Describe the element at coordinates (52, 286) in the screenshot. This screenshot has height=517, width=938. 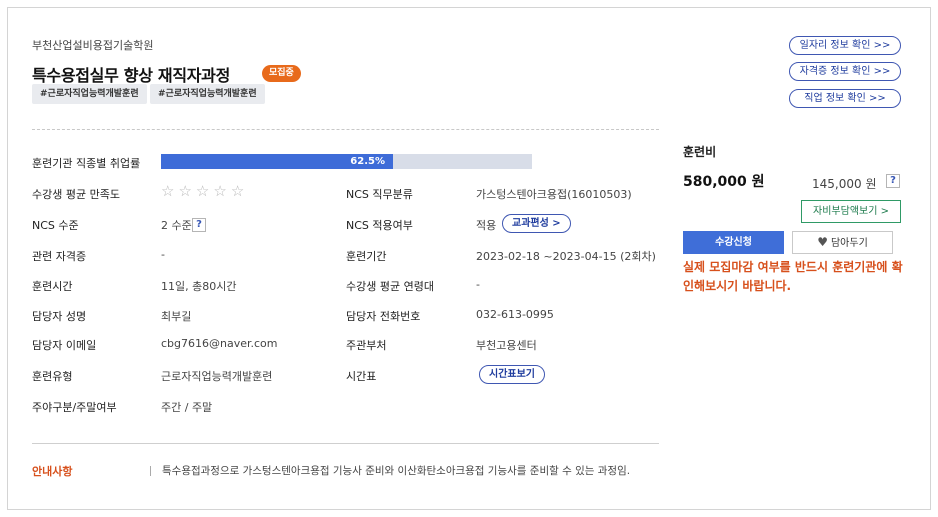
I see `training-hours-label: 훈련시간` at that location.